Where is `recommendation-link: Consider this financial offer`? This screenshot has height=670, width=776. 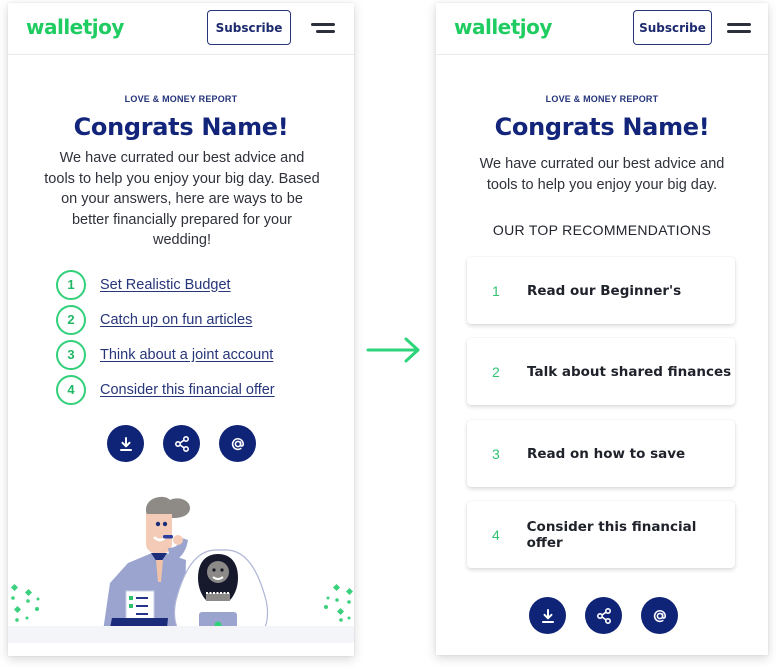 recommendation-link: Consider this financial offer is located at coordinates (187, 390).